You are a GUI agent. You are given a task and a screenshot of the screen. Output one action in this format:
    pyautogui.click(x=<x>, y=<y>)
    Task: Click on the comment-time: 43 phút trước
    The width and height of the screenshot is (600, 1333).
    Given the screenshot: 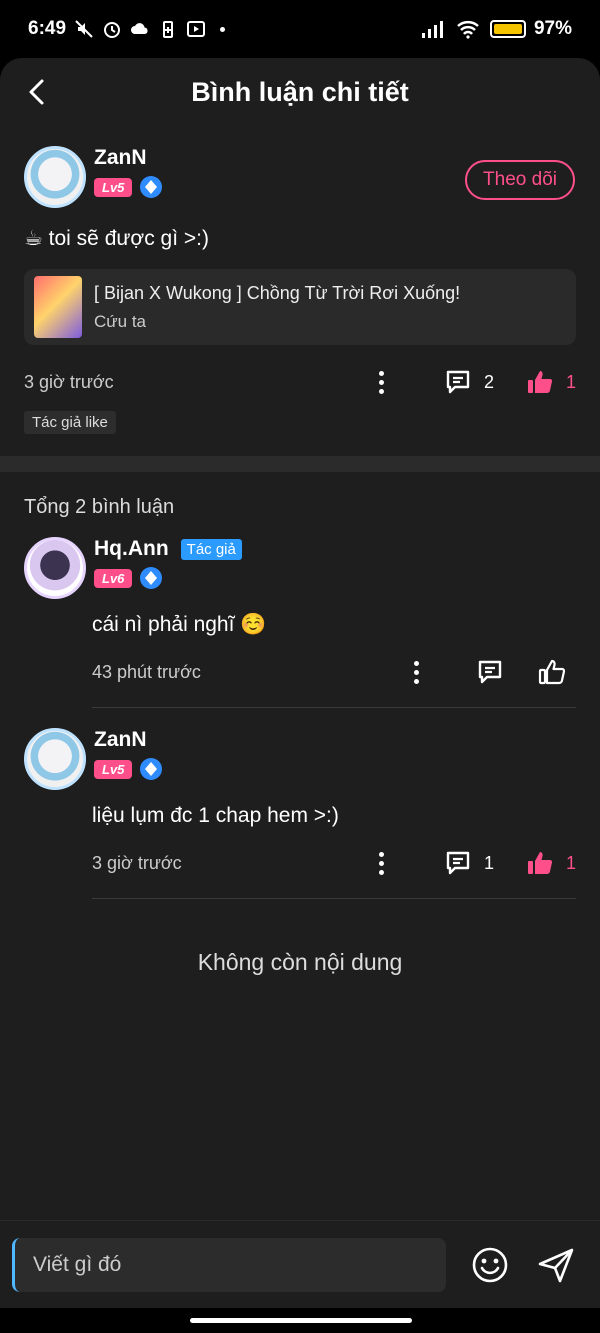 What is the action you would take?
    pyautogui.click(x=146, y=671)
    